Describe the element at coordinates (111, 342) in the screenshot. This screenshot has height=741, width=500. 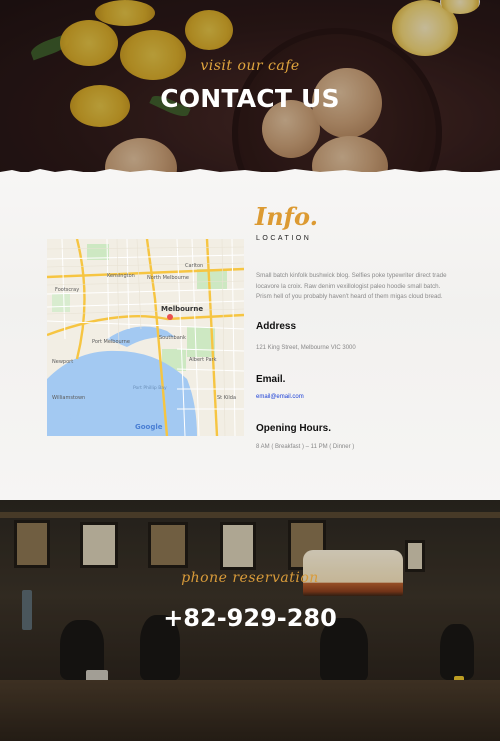
I see `map-label-port-melbourne: Port Melbourne` at that location.